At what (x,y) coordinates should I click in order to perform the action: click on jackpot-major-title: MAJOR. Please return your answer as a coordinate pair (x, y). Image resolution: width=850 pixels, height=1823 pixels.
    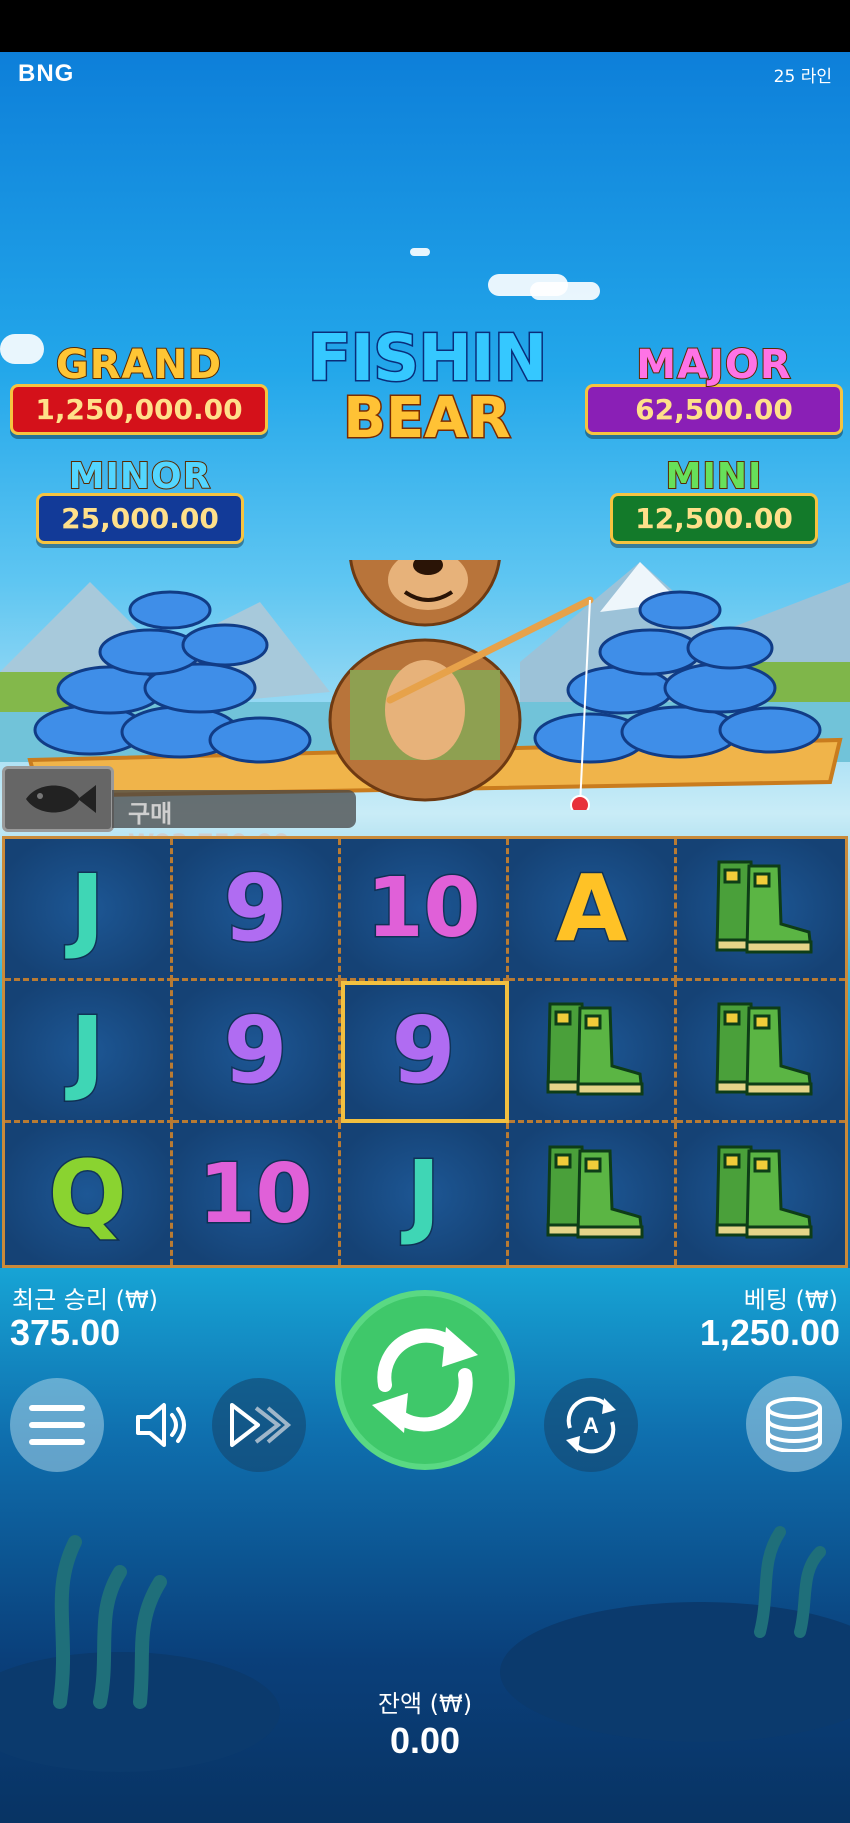
    Looking at the image, I should click on (713, 365).